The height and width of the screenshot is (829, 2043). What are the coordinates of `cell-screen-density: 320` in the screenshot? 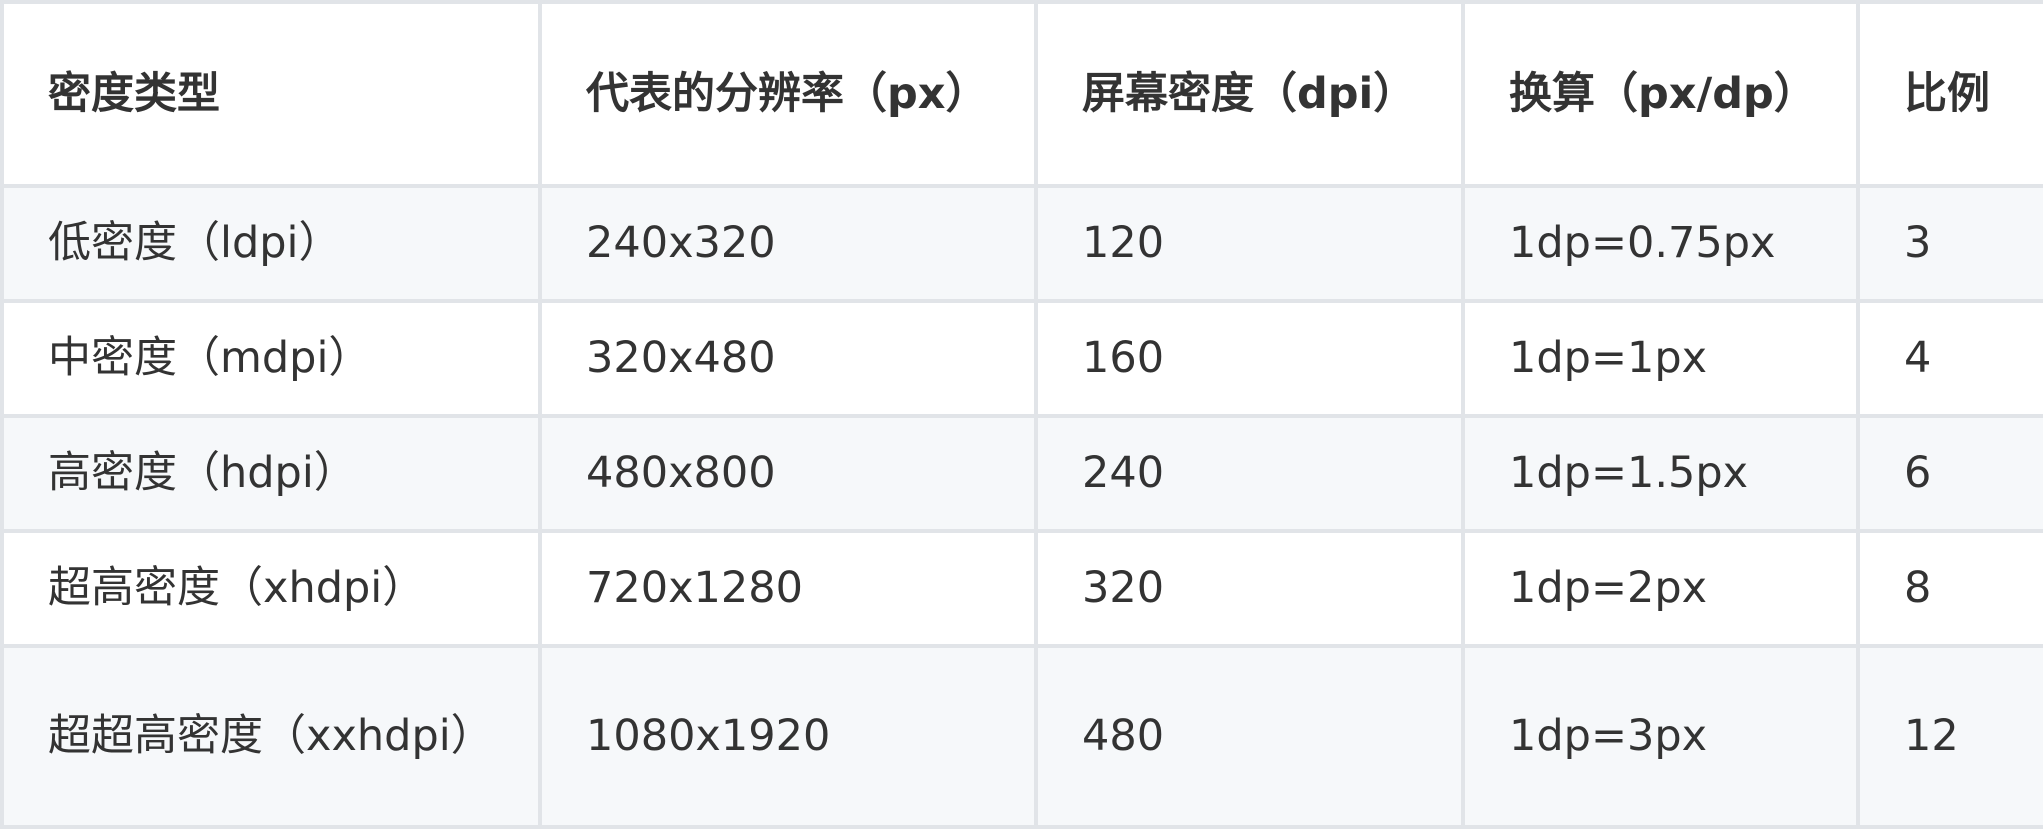 It's located at (1249, 588).